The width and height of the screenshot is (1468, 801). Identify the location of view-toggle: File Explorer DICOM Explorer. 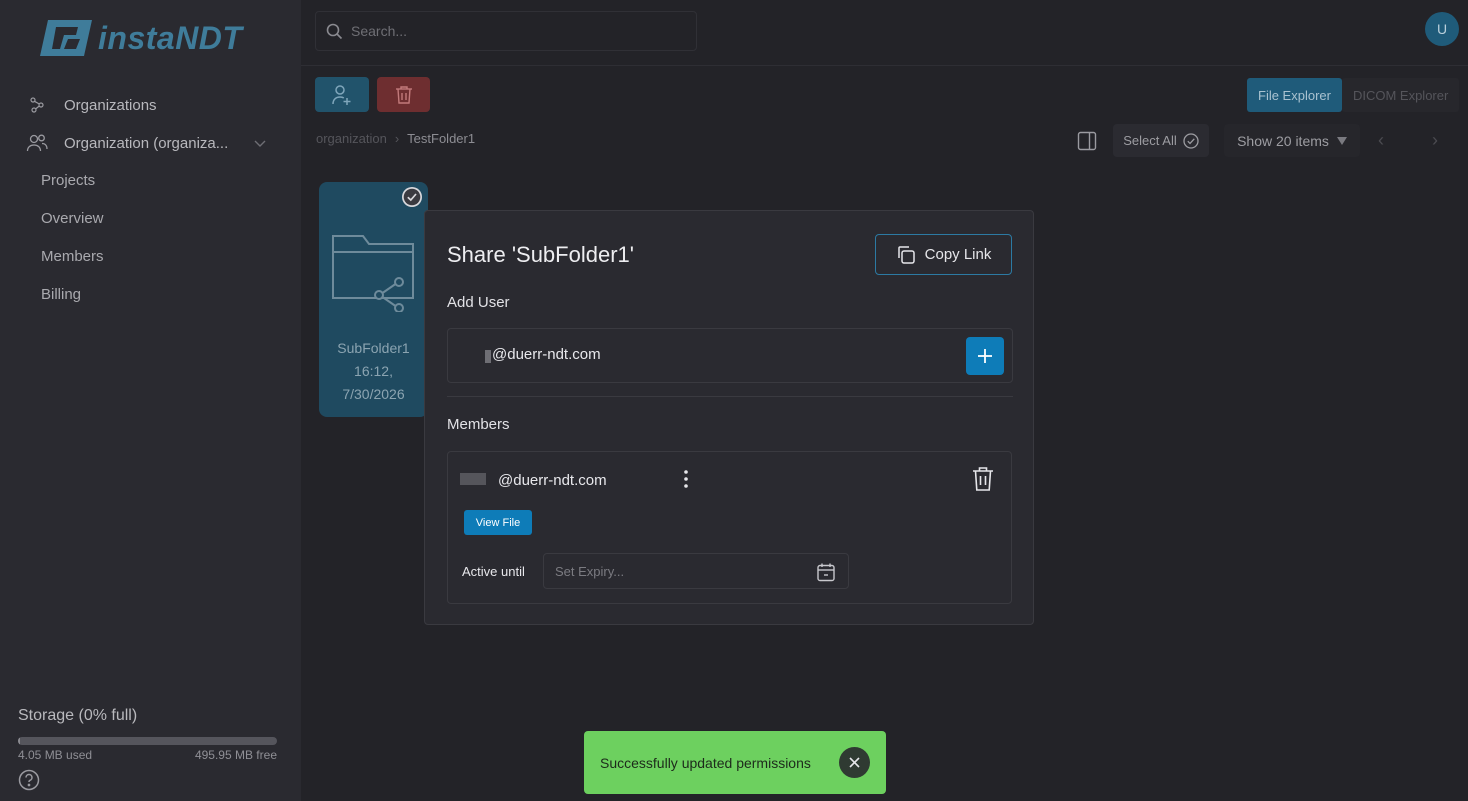
(1353, 95).